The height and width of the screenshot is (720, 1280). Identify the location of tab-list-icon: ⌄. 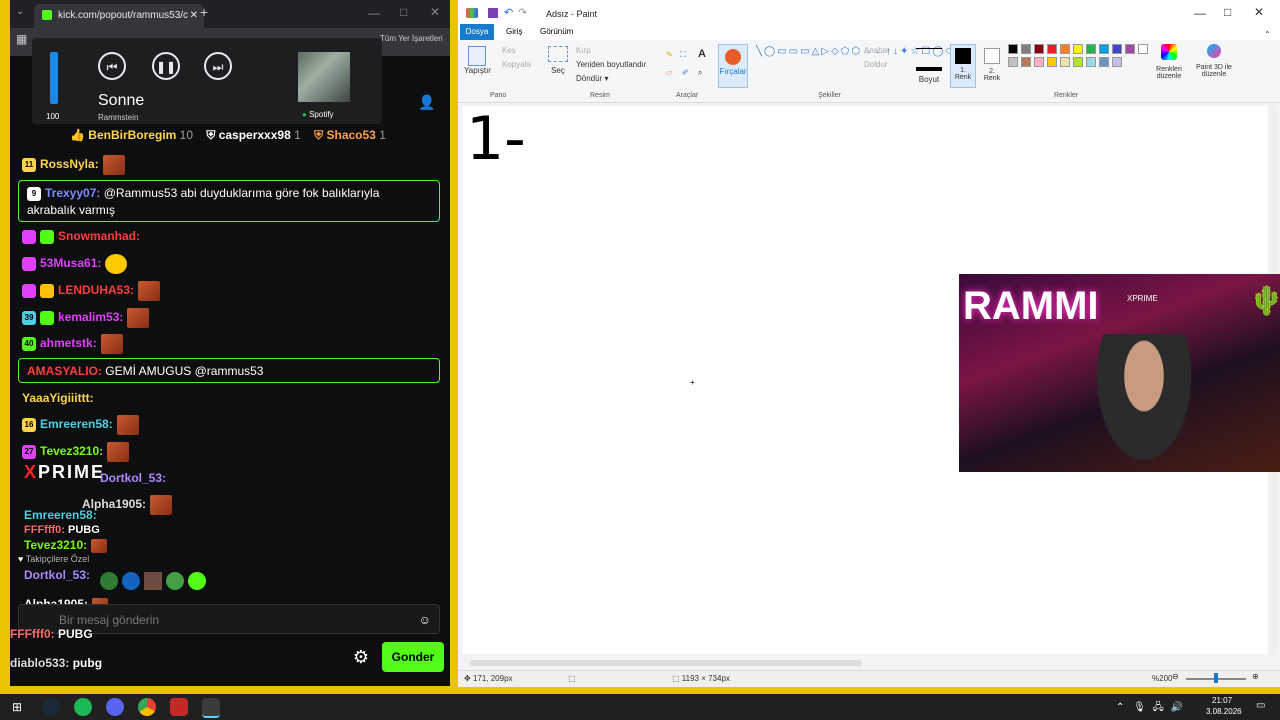
(20, 11).